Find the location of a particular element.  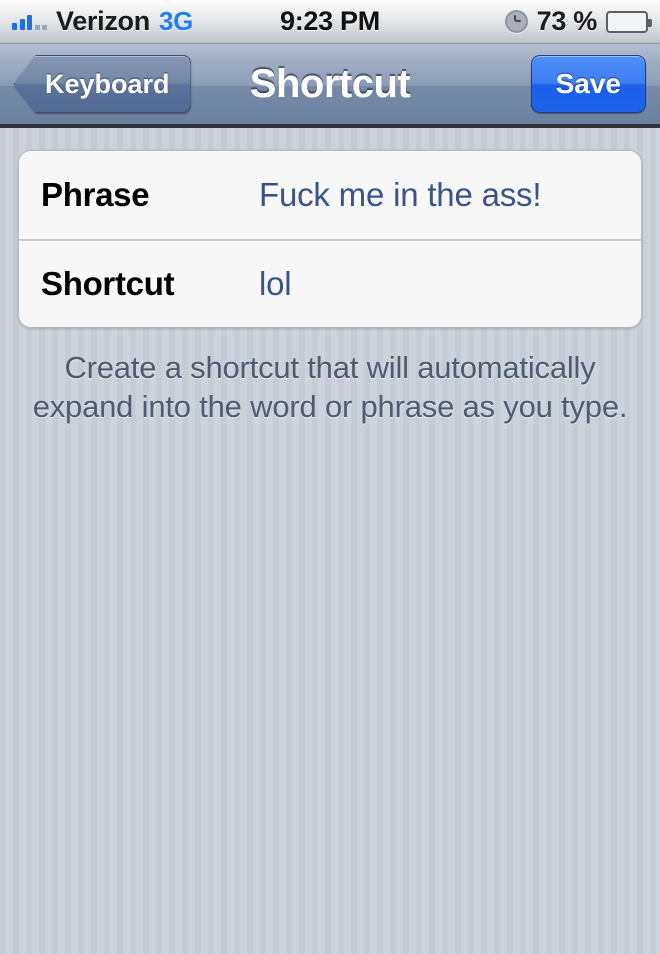

network-type-label: 3G is located at coordinates (176, 21).